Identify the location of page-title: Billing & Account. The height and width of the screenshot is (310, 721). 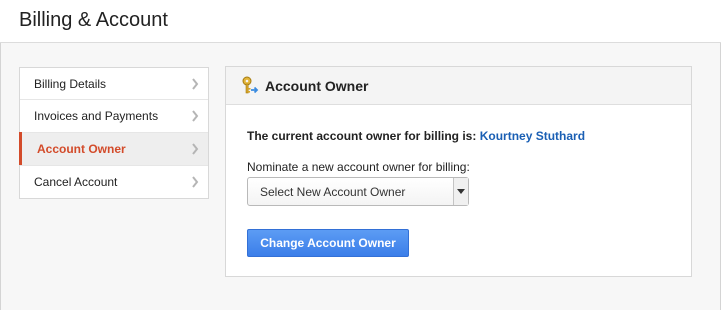
(93, 20).